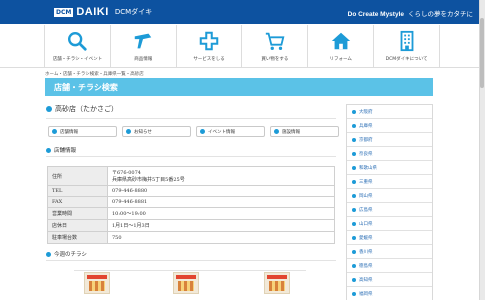  I want to click on table-row: 営業時間 10:00〜19:00, so click(191, 213).